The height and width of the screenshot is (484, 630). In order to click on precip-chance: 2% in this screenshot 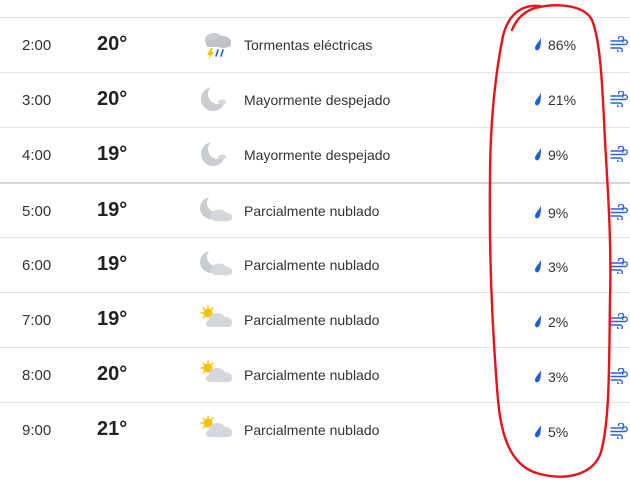, I will do `click(558, 322)`.